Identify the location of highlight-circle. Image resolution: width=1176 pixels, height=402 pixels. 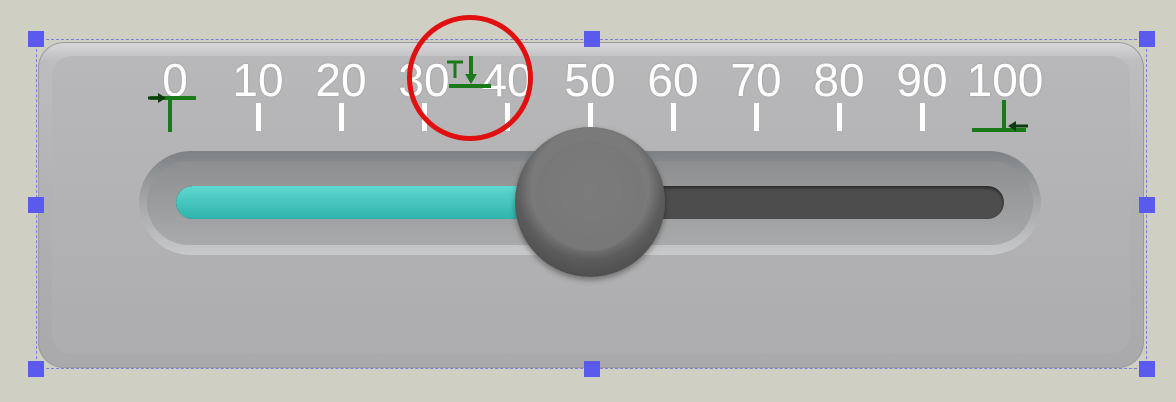
(470, 78).